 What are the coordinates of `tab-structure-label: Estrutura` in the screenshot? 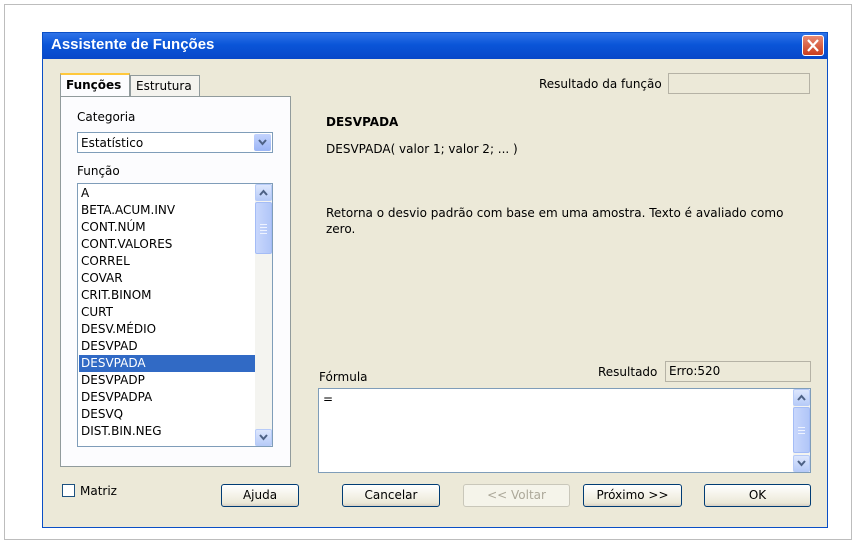 It's located at (164, 86).